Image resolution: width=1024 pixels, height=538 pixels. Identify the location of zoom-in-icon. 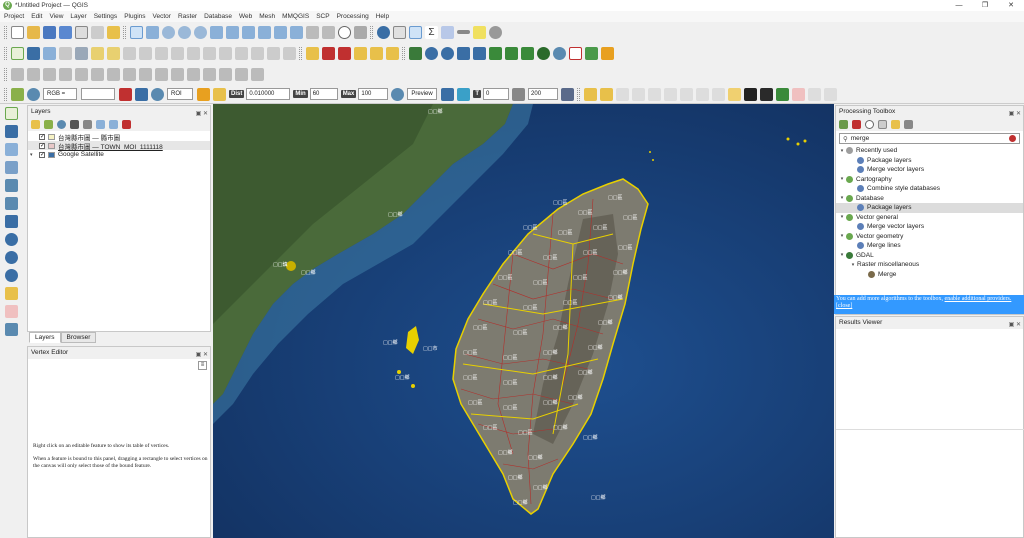
(168, 32).